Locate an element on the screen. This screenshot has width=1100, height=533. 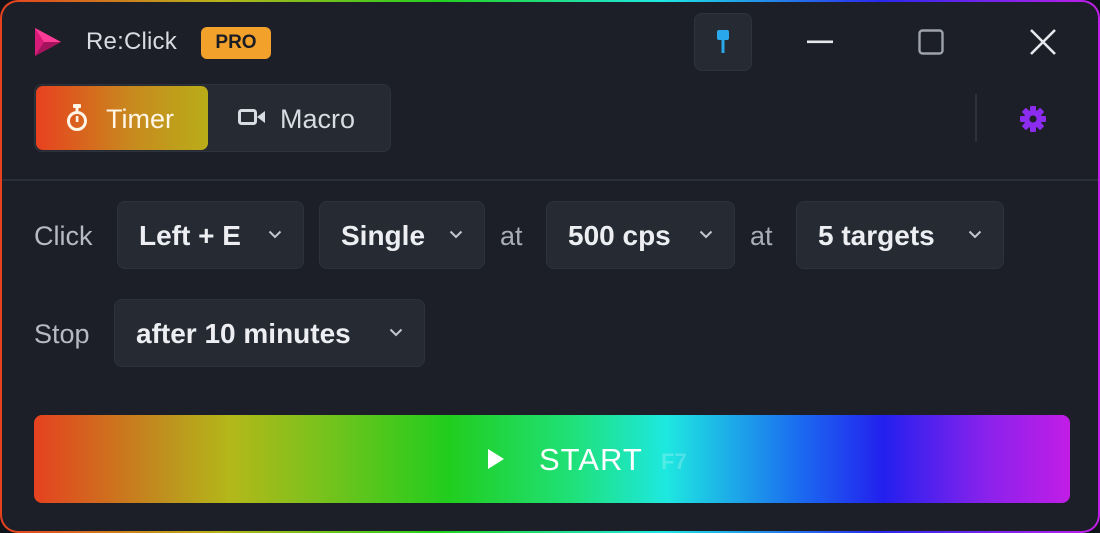
minimize-button is located at coordinates (820, 42).